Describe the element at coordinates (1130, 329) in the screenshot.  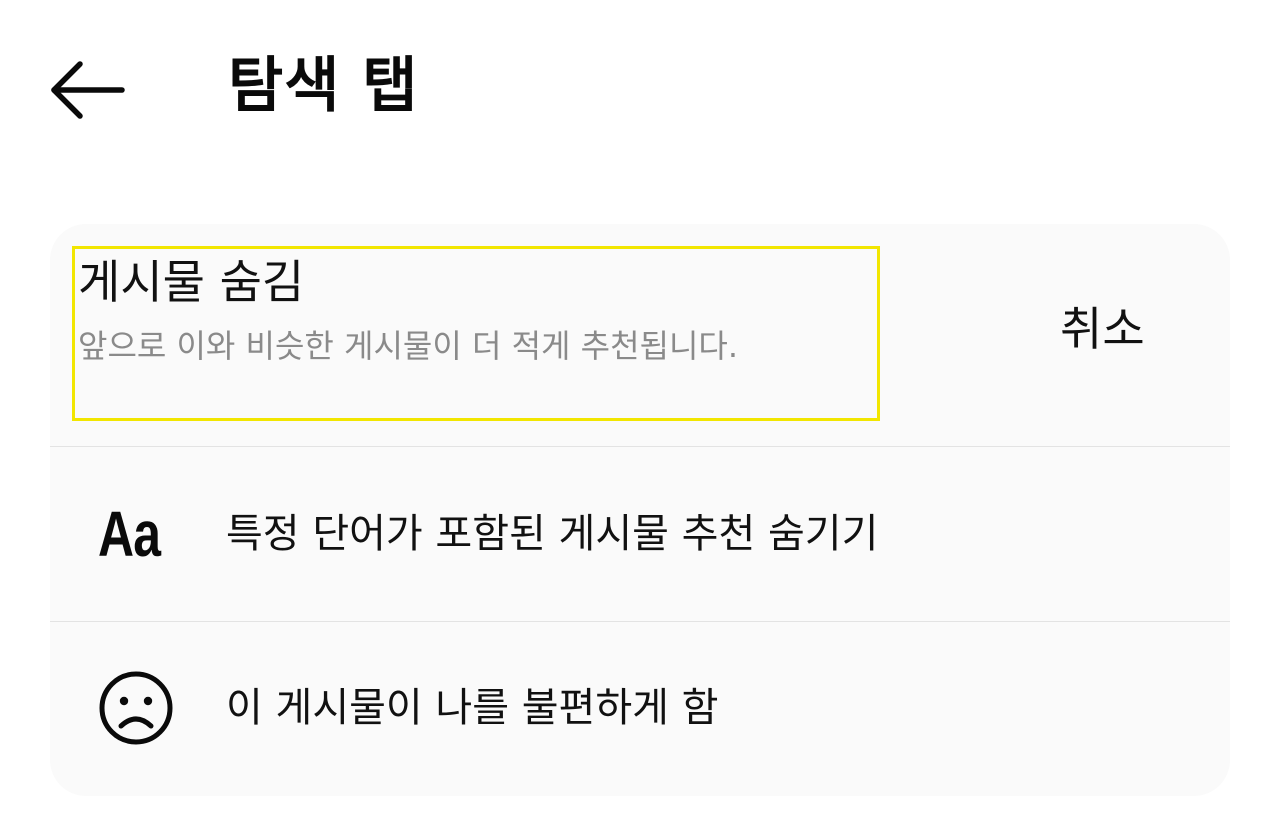
I see `undo-button: 취소` at that location.